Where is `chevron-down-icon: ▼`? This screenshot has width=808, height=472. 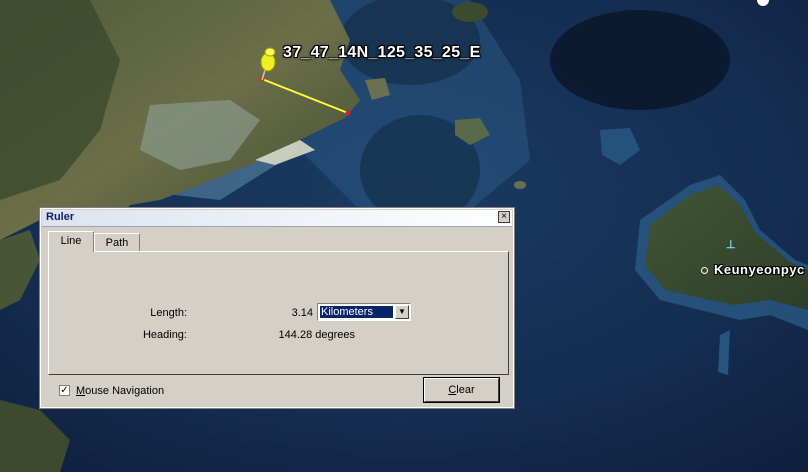 chevron-down-icon: ▼ is located at coordinates (402, 312).